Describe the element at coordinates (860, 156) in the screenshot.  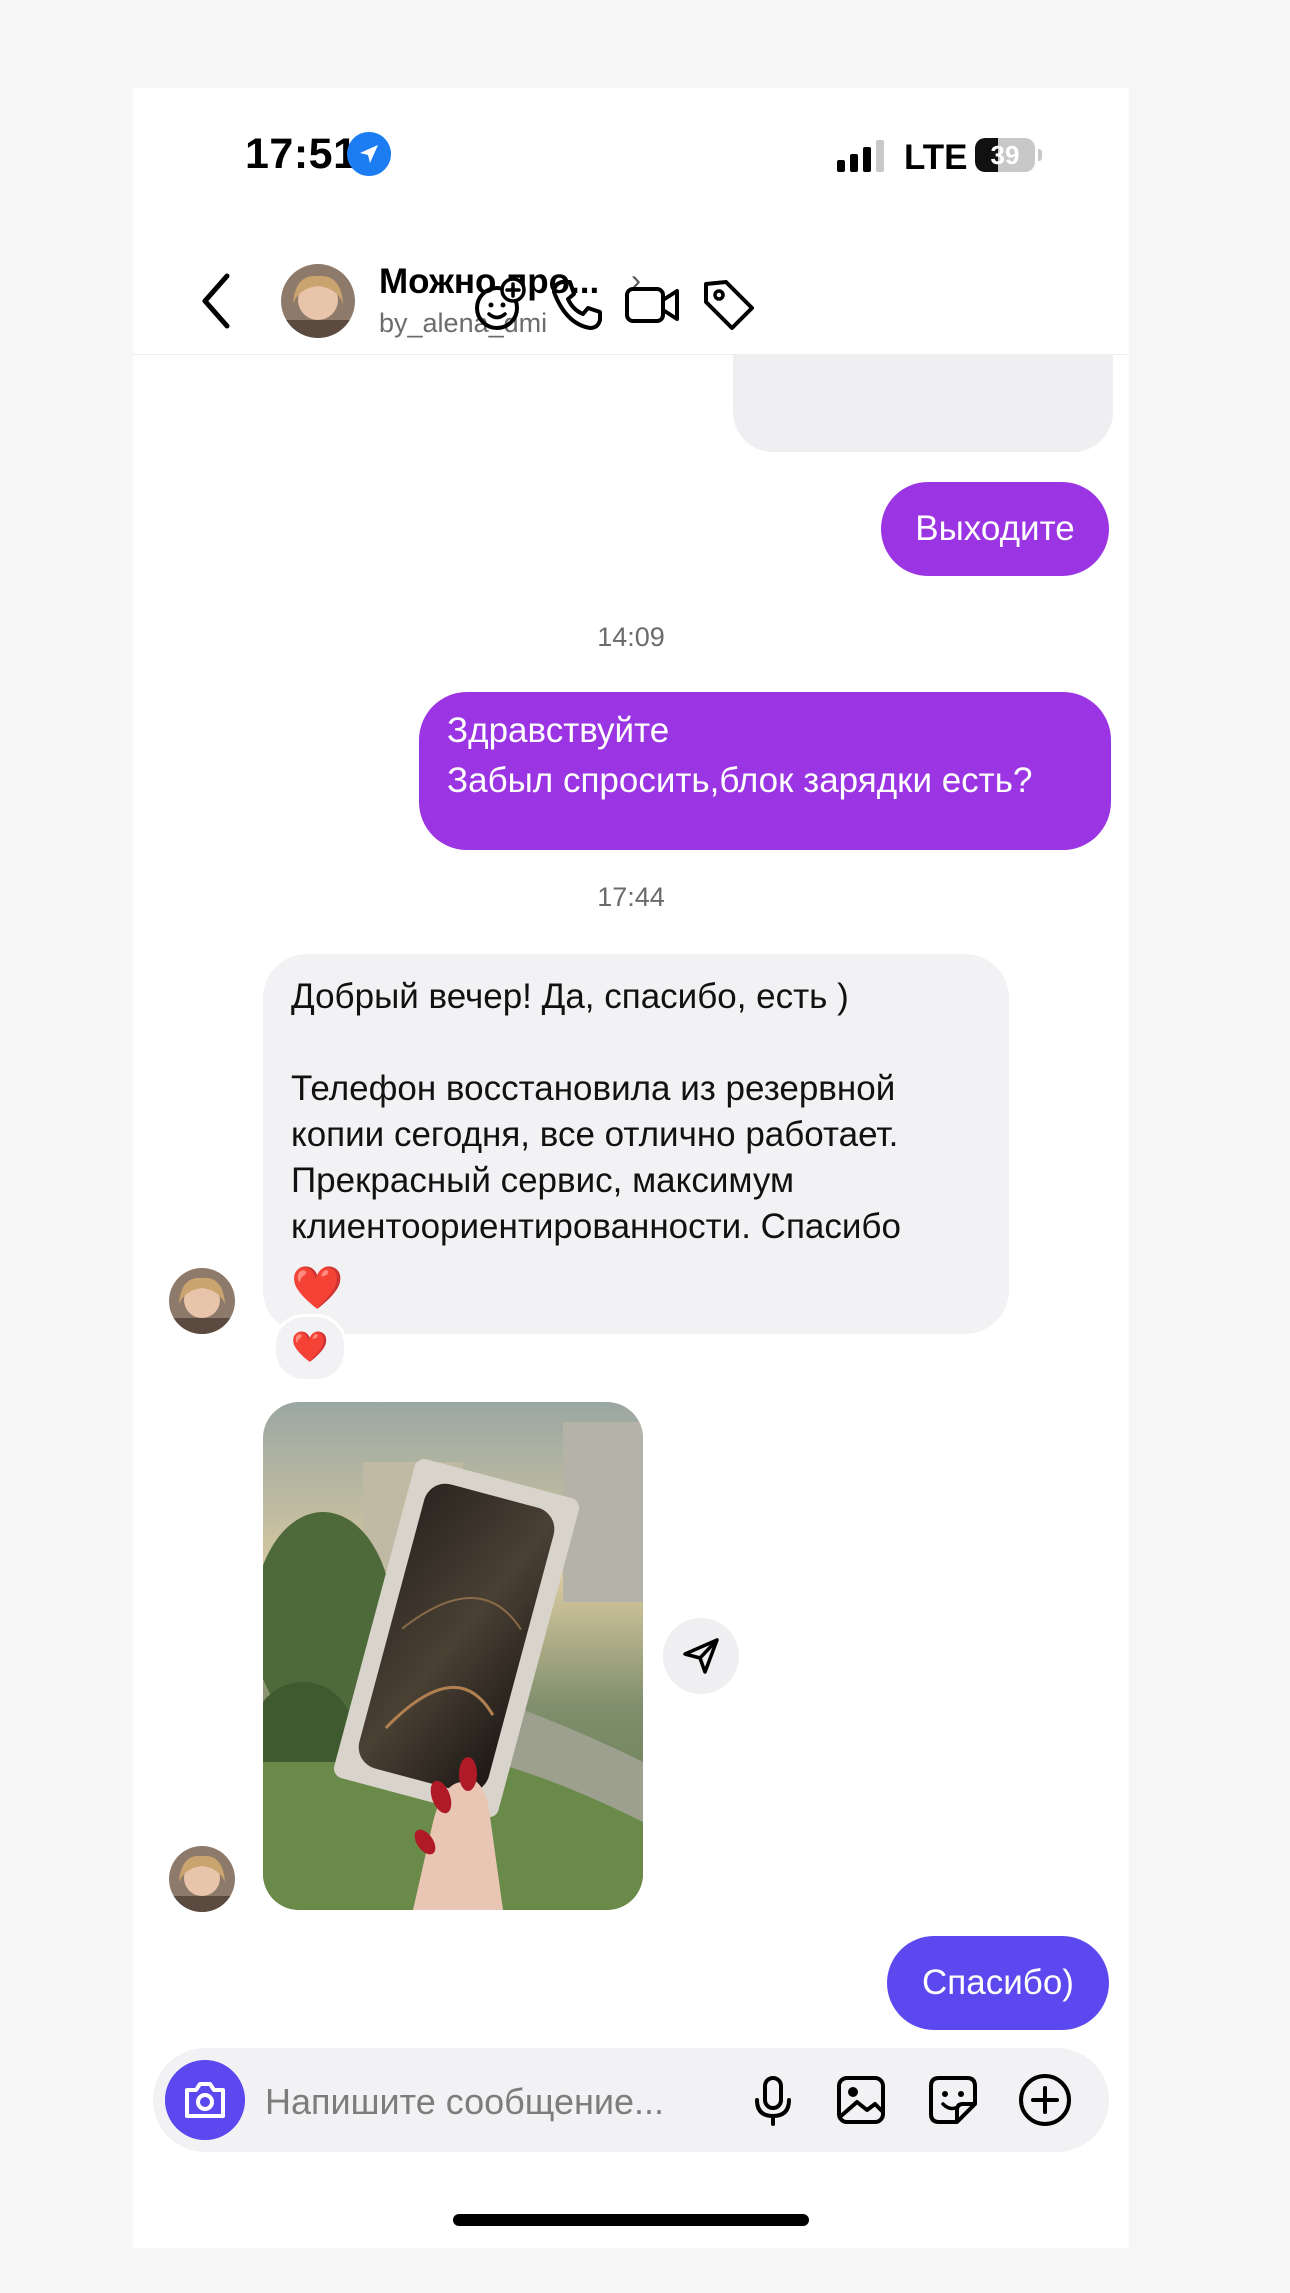
I see `signal-icon` at that location.